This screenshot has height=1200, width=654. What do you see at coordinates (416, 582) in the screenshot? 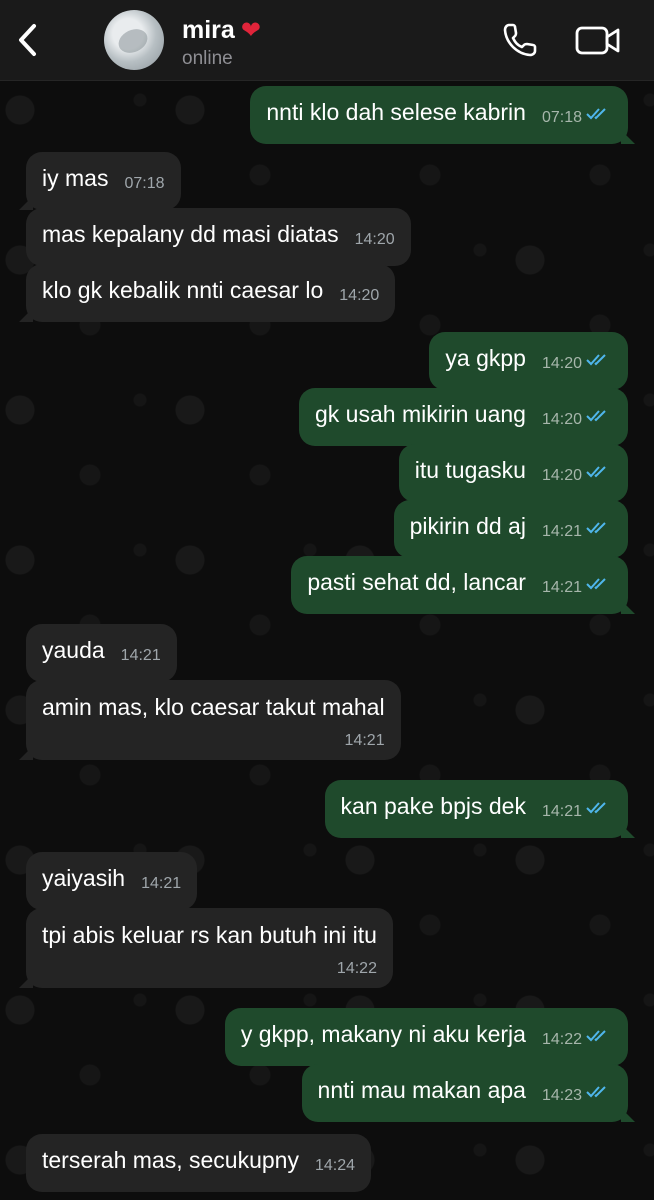
I see `message-text: pasti sehat dd, lancar` at bounding box center [416, 582].